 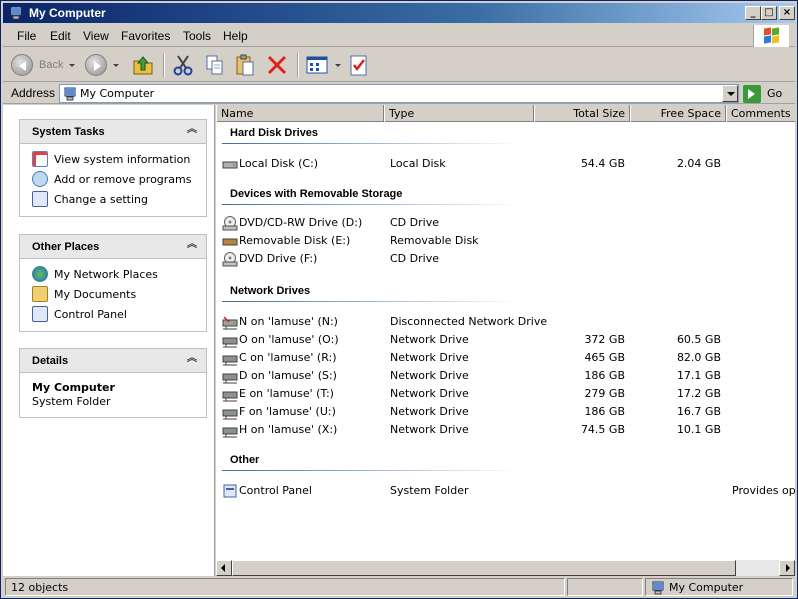 I want to click on drive-name: D on 'lamuse' (S:), so click(x=288, y=375).